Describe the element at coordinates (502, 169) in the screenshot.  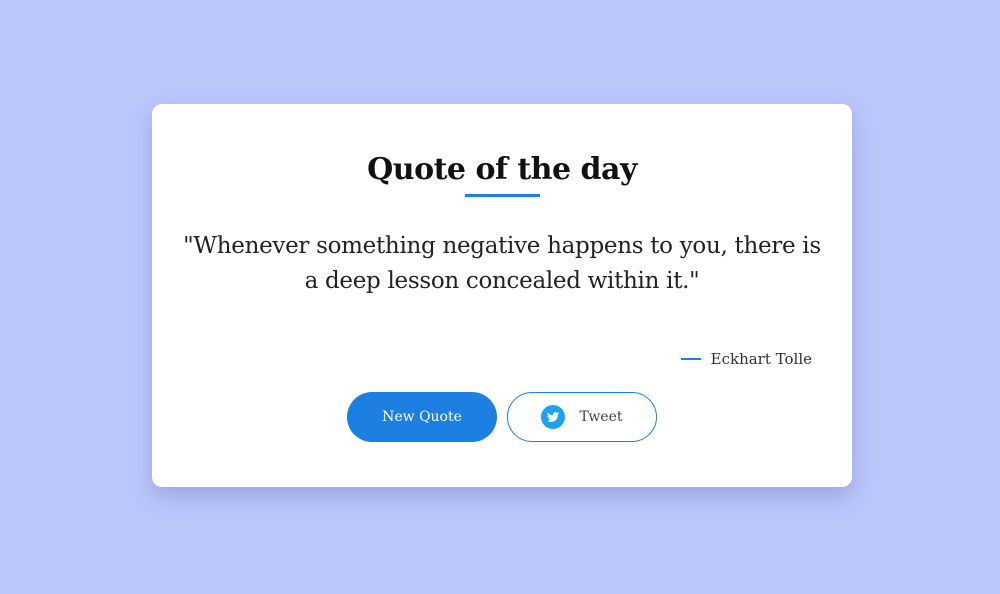
I see `card-title: Quote of the day` at that location.